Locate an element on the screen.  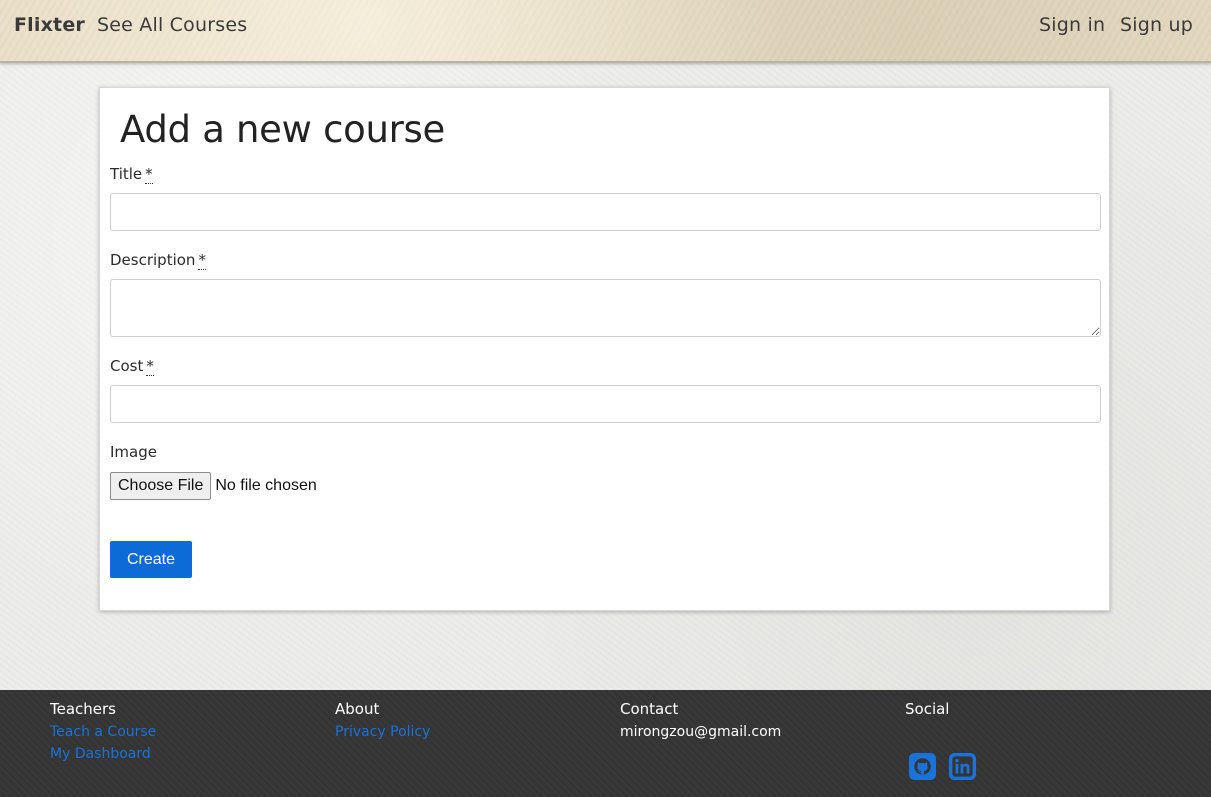
title-label-text: Title is located at coordinates (126, 174).